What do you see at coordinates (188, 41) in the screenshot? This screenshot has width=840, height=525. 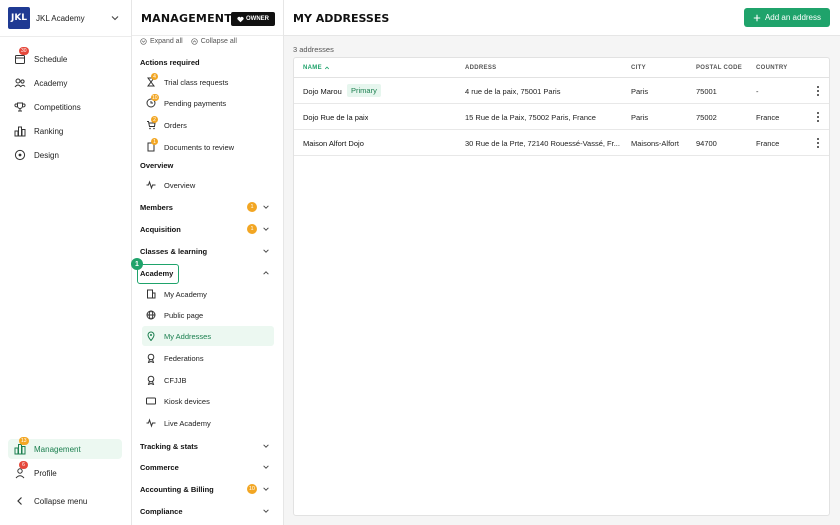 I see `expand-collapse-controls: Expand all Collapse all` at bounding box center [188, 41].